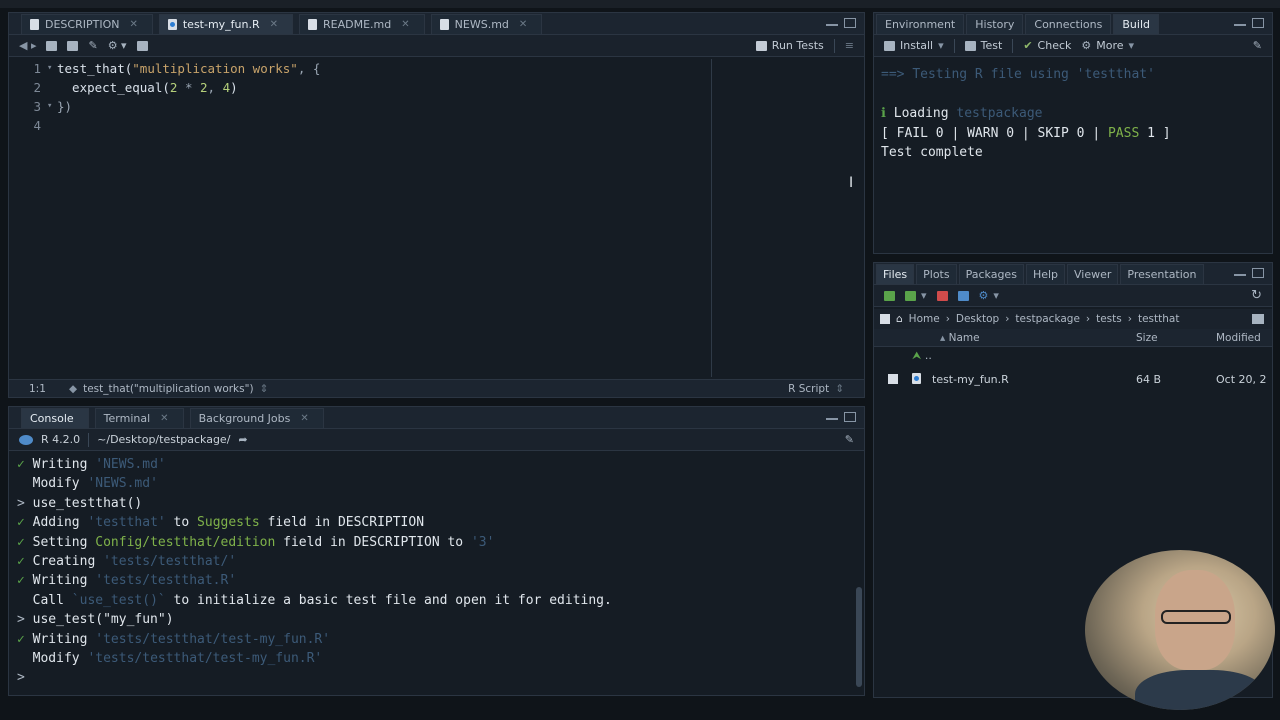 This screenshot has width=1280, height=720. What do you see at coordinates (1136, 24) in the screenshot?
I see `tab-build: Build` at bounding box center [1136, 24].